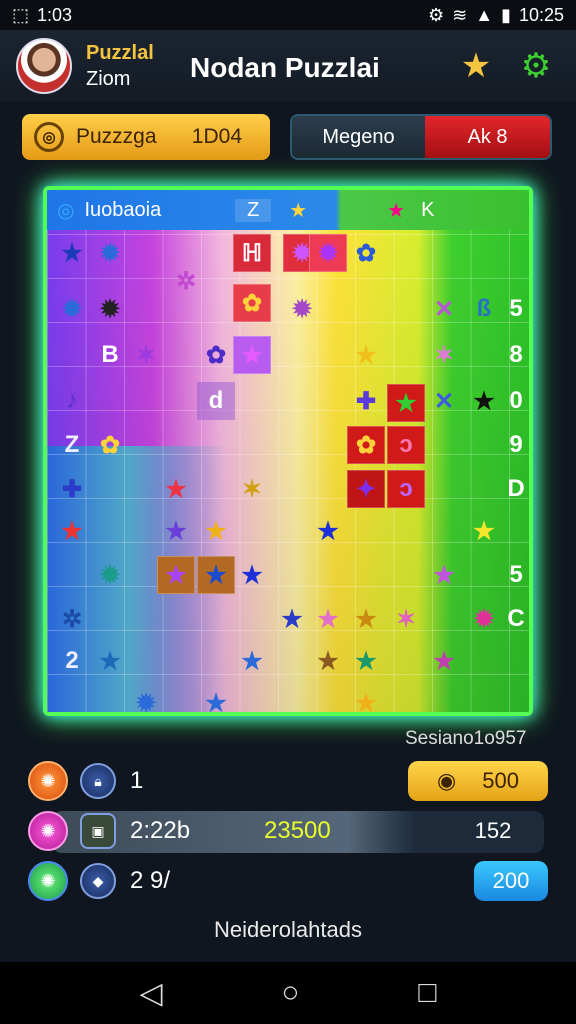 The image size is (576, 1024). What do you see at coordinates (288, 881) in the screenshot?
I see `stat-row: ✺ ◆ 2 9/ 200` at bounding box center [288, 881].